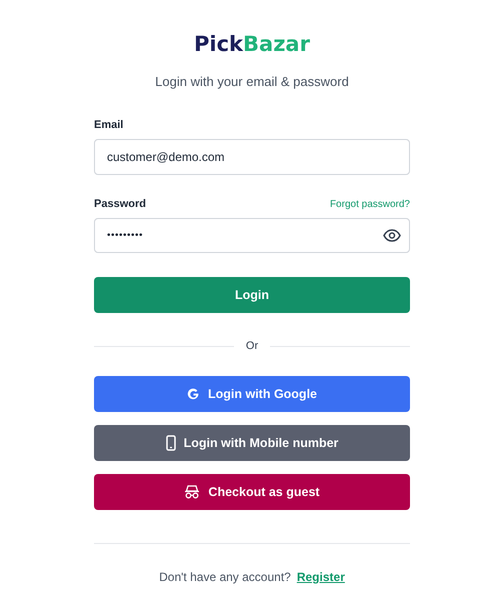 The height and width of the screenshot is (613, 504). What do you see at coordinates (252, 157) in the screenshot?
I see `email-field: customer@demo.com` at bounding box center [252, 157].